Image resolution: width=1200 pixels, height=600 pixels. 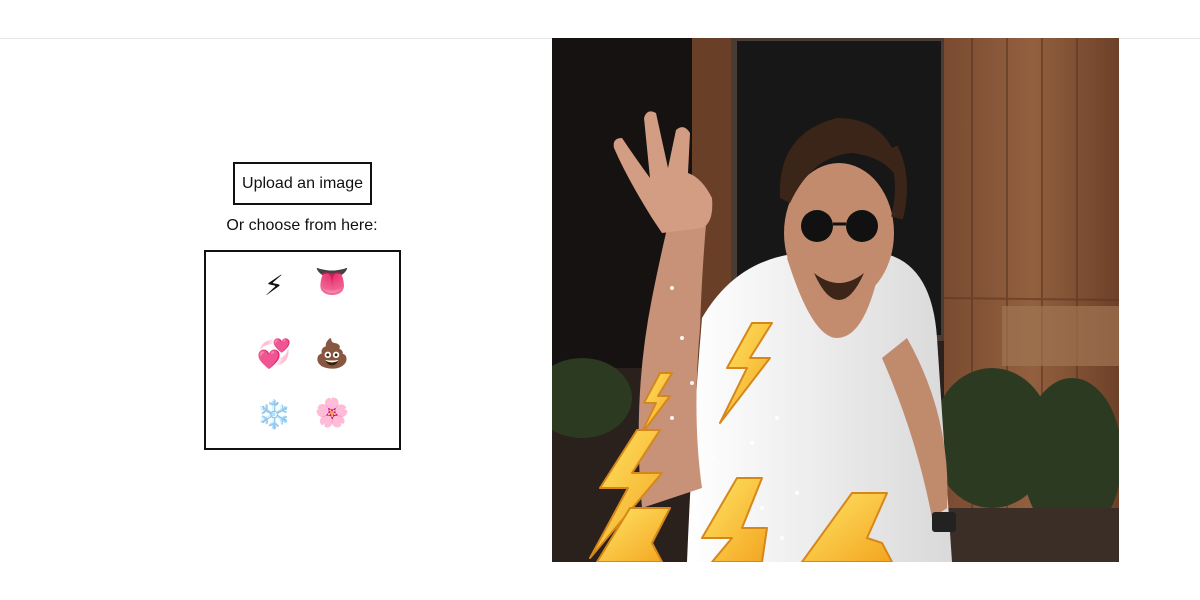 I want to click on top-bar, so click(x=600, y=19).